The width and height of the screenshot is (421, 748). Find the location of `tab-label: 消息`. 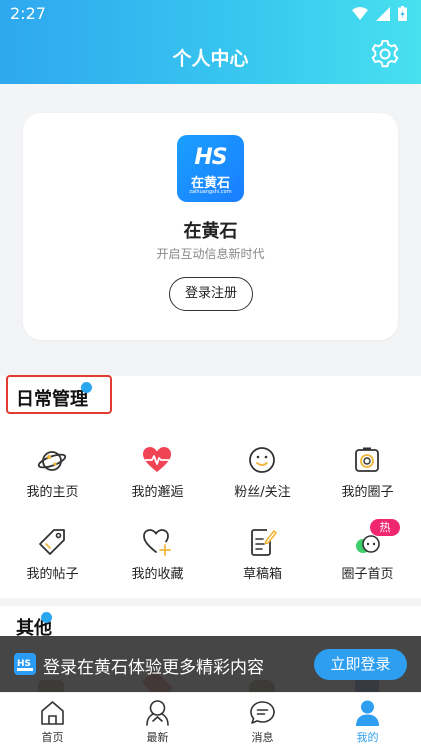

tab-label: 消息 is located at coordinates (262, 737).